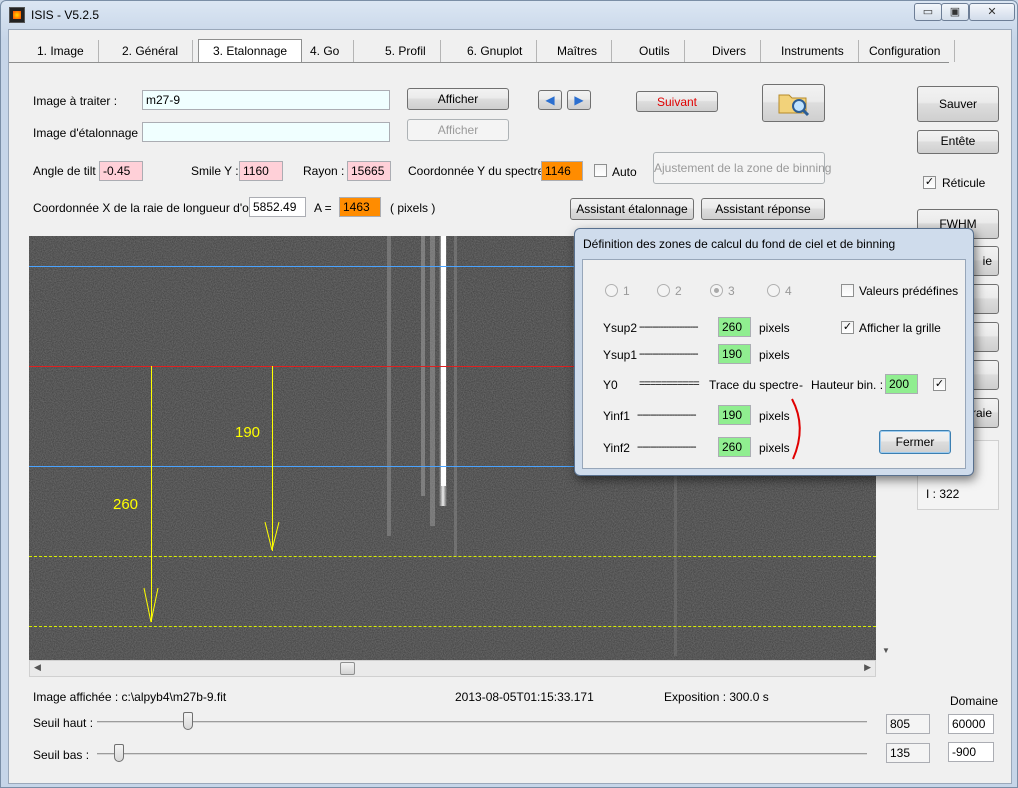 Image resolution: width=1018 pixels, height=788 pixels. I want to click on high-domain-input: 60000, so click(971, 724).